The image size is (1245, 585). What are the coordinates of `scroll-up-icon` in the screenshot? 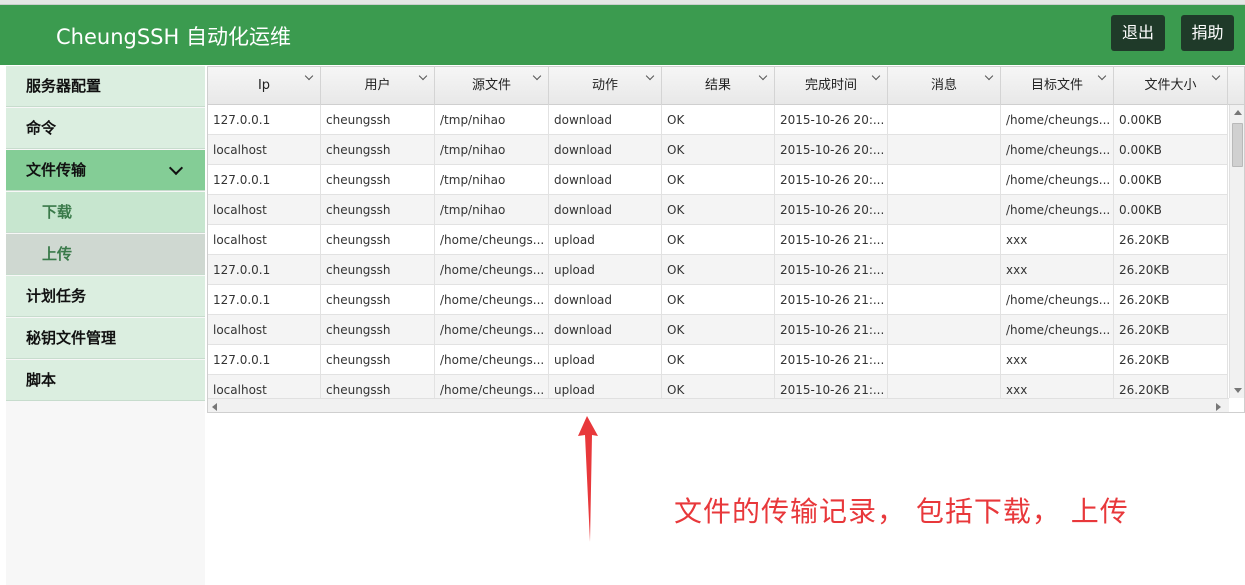 It's located at (1238, 112).